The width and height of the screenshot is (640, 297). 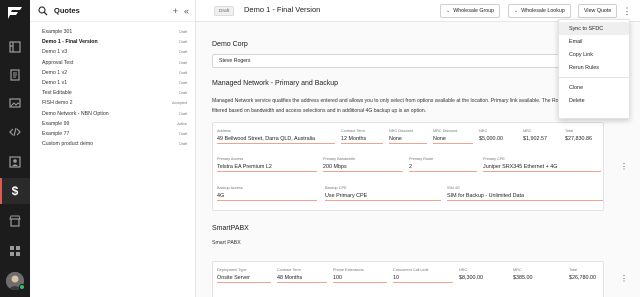 I want to click on field-value: Use Primary CPE, so click(x=383, y=196).